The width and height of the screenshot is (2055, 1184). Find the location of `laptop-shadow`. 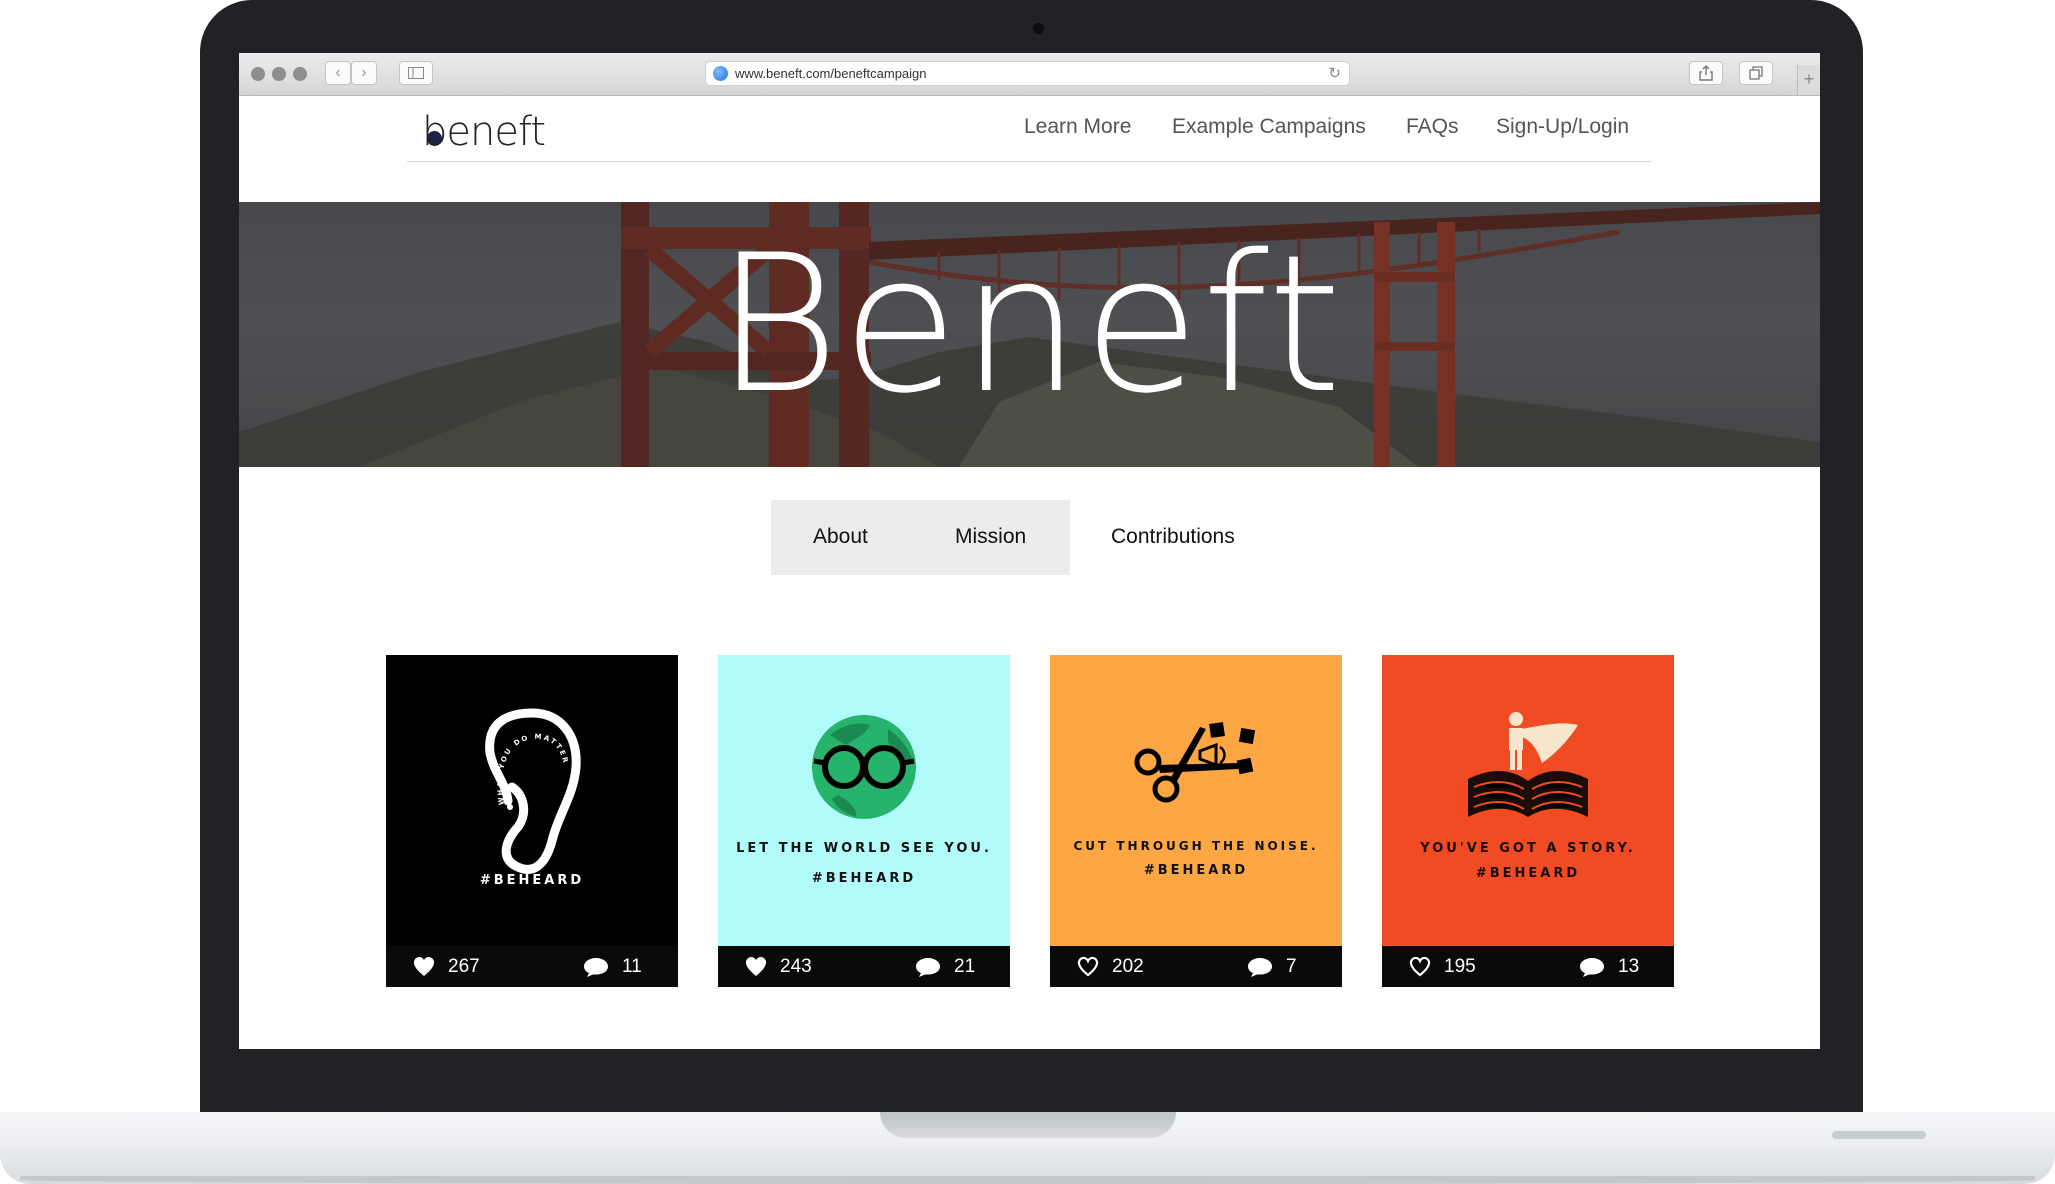

laptop-shadow is located at coordinates (1027, 1180).